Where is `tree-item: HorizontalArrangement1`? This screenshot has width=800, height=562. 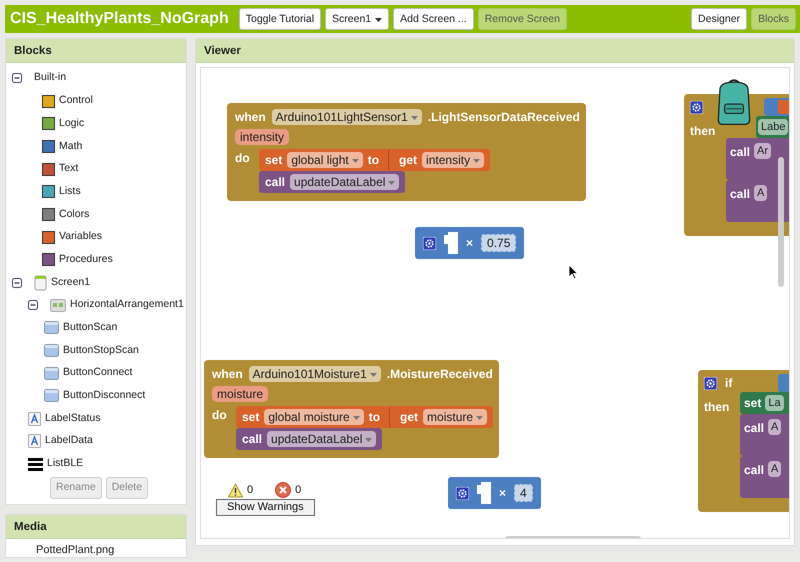
tree-item: HorizontalArrangement1 is located at coordinates (127, 305).